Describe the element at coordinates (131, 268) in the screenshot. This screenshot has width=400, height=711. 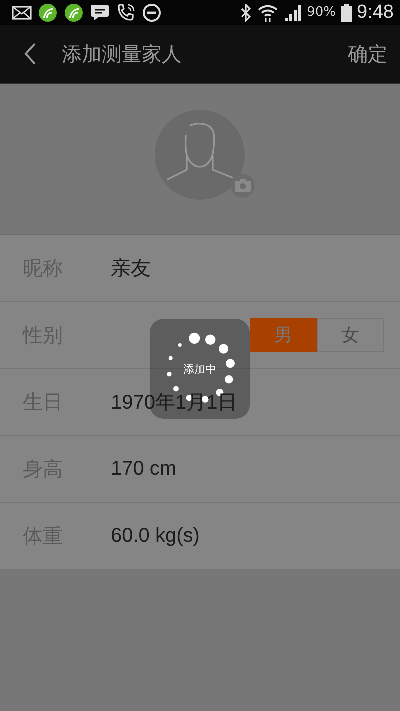
I see `field-value: 亲友` at that location.